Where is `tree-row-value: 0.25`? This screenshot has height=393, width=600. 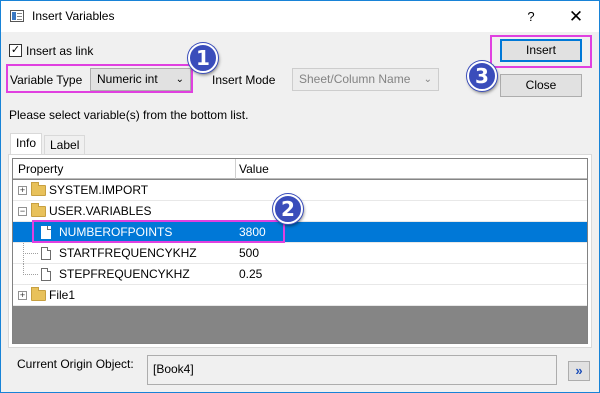
tree-row-value: 0.25 is located at coordinates (251, 274).